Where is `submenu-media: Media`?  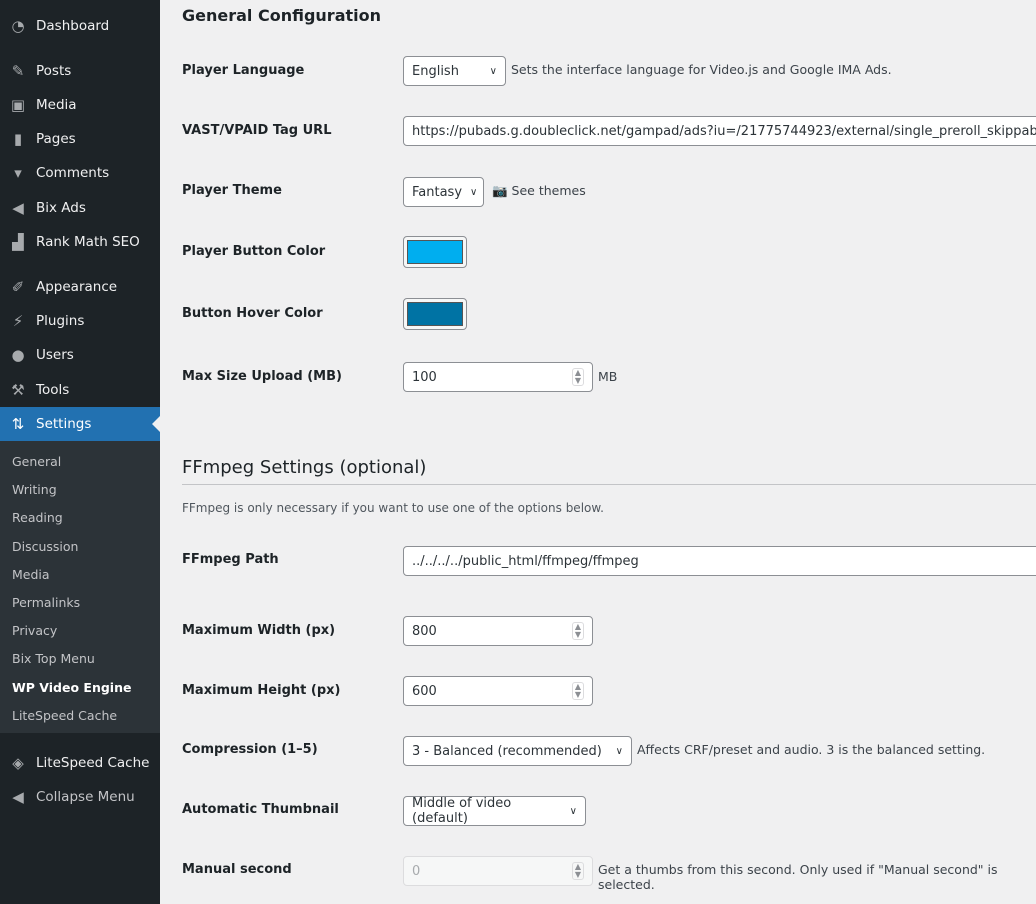 submenu-media: Media is located at coordinates (31, 574).